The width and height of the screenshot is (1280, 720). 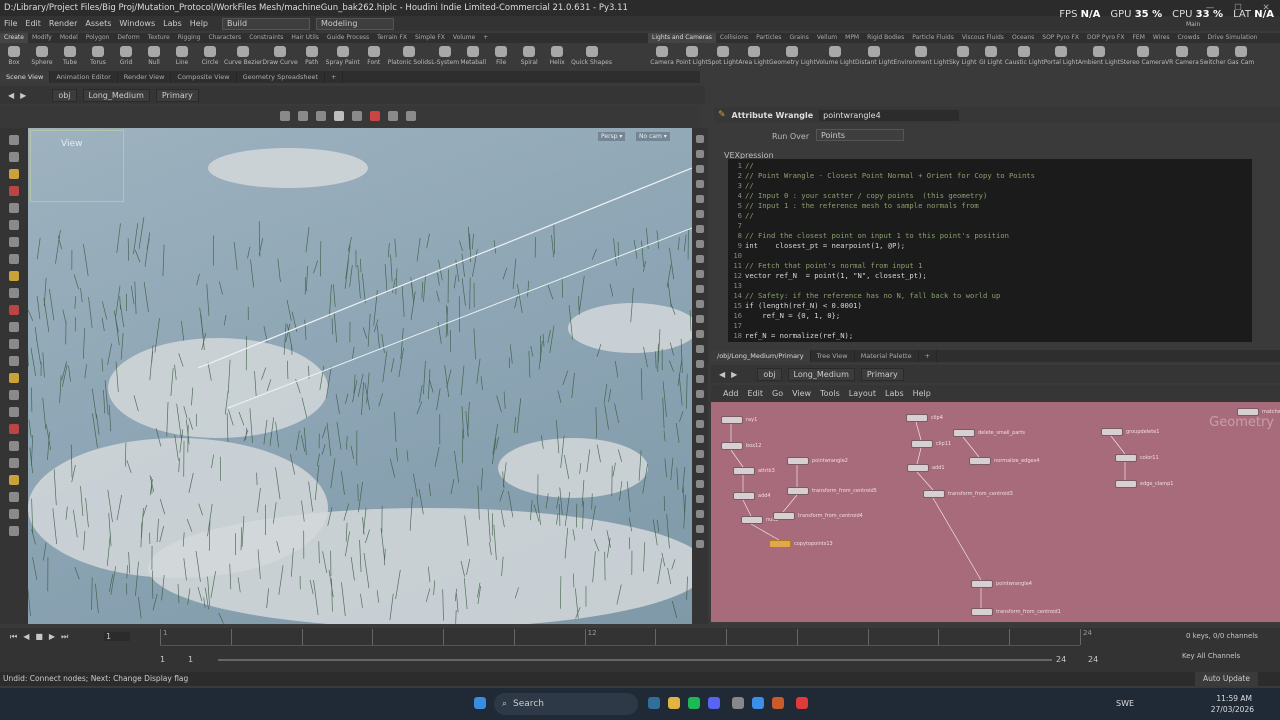 I want to click on start-frame-field: 1, so click(x=162, y=659).